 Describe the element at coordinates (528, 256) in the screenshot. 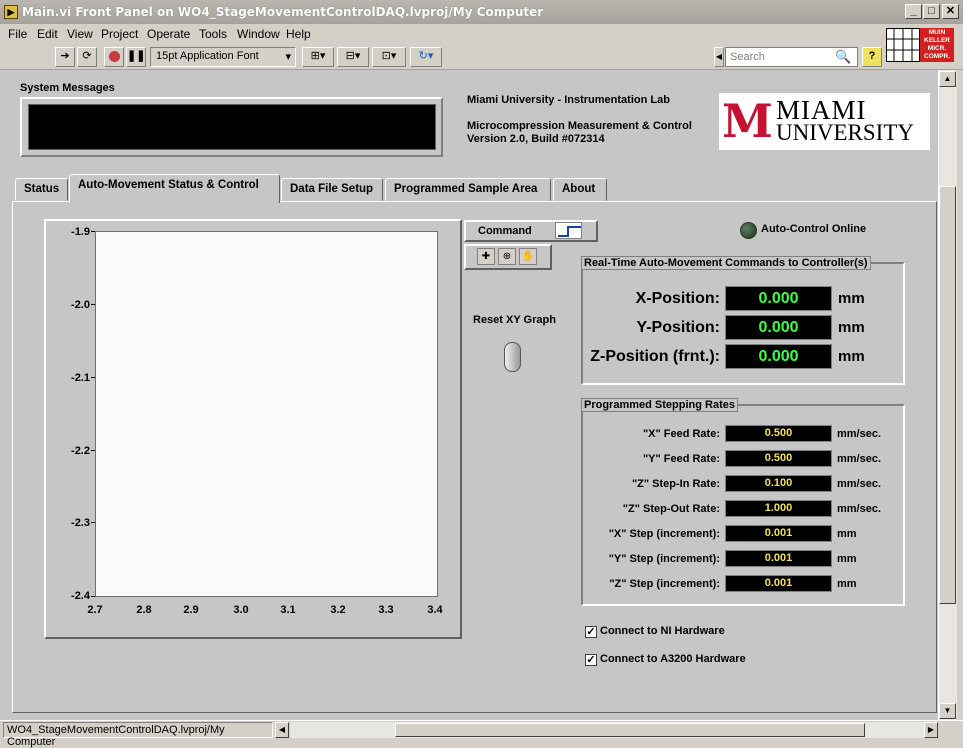

I see `pan-hand-icon: ✋` at that location.